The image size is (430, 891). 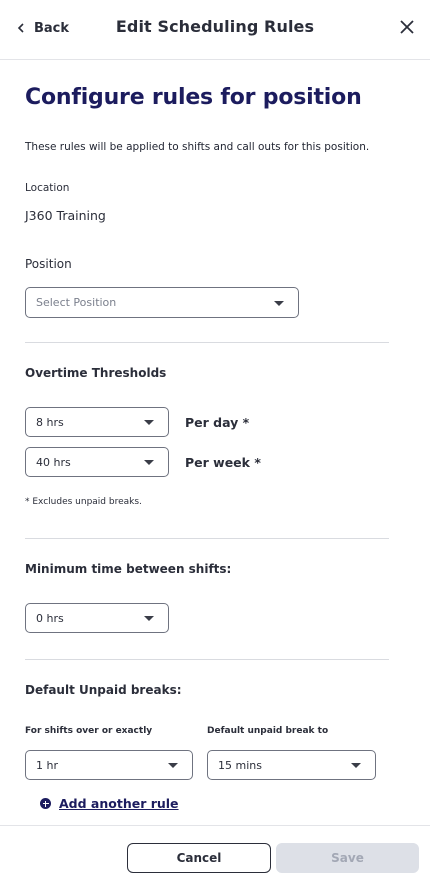 What do you see at coordinates (223, 462) in the screenshot?
I see `per-week-label: Per week *` at bounding box center [223, 462].